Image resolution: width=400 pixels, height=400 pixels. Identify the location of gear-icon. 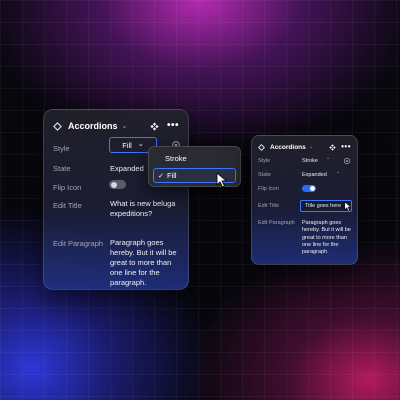
(347, 161).